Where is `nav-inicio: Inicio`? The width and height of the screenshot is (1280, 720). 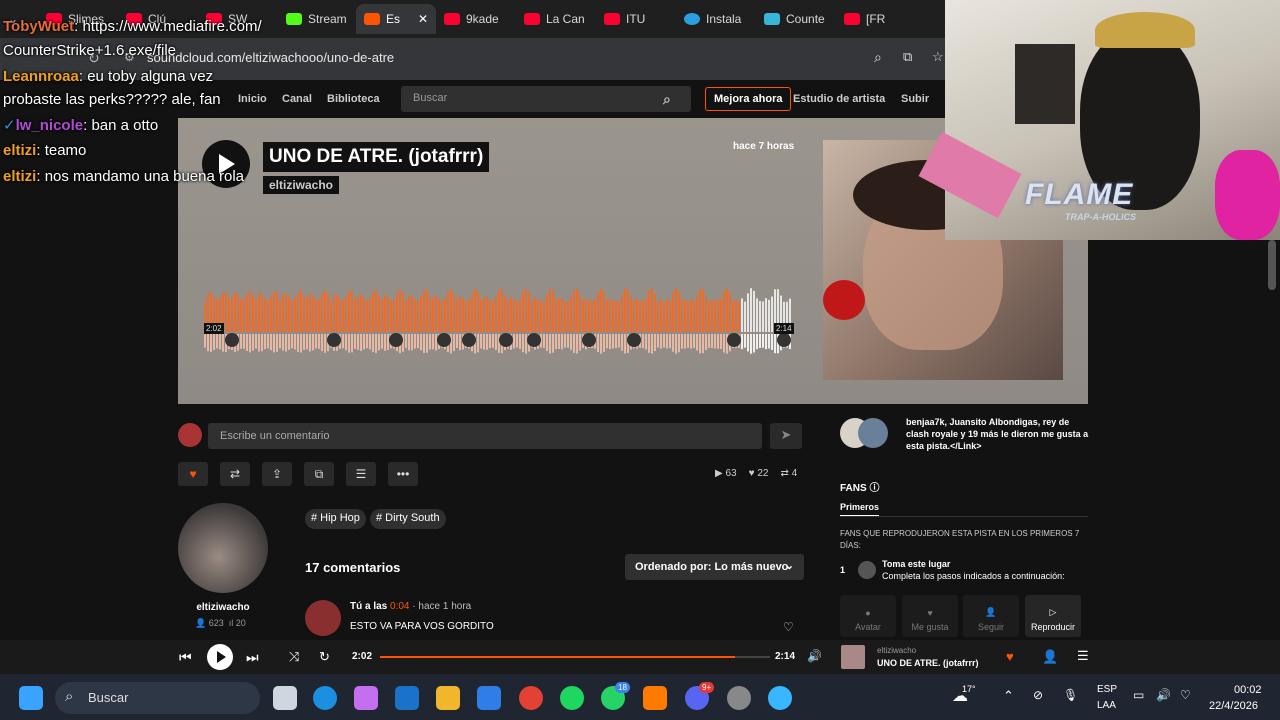
nav-inicio: Inicio is located at coordinates (252, 99).